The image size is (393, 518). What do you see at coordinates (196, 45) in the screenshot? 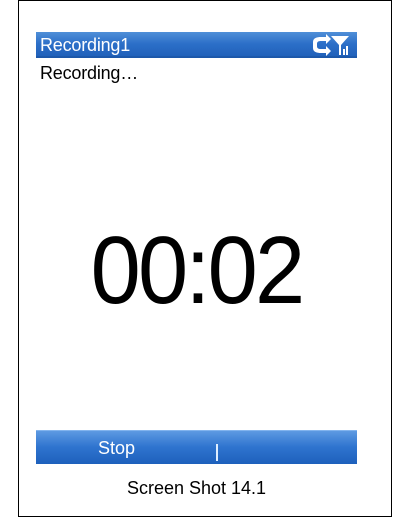
I see `title-bar: Recording1` at bounding box center [196, 45].